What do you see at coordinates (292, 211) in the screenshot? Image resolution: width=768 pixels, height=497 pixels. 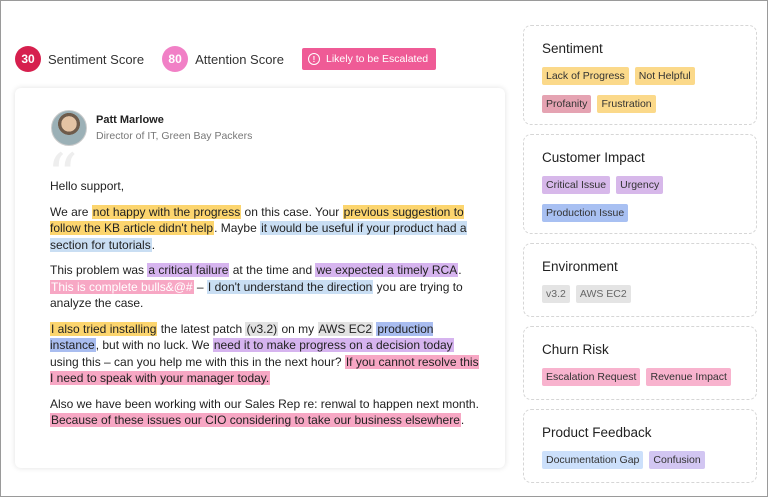 I see `text-run: on this case. Your` at bounding box center [292, 211].